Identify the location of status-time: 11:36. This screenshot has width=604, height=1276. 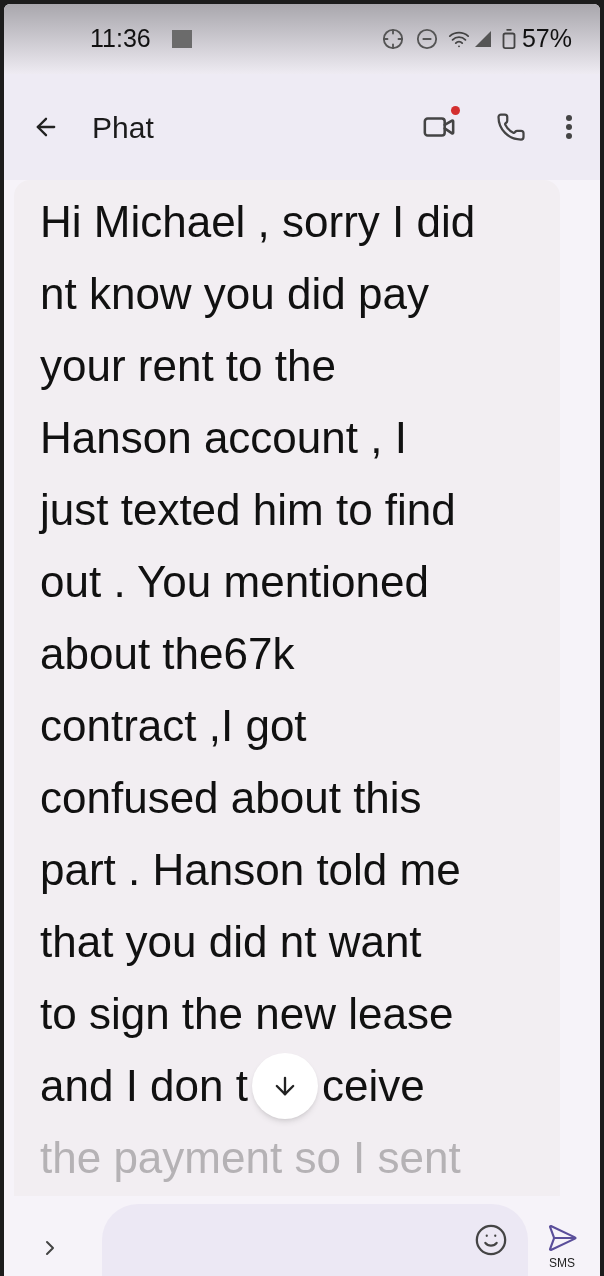
(120, 39).